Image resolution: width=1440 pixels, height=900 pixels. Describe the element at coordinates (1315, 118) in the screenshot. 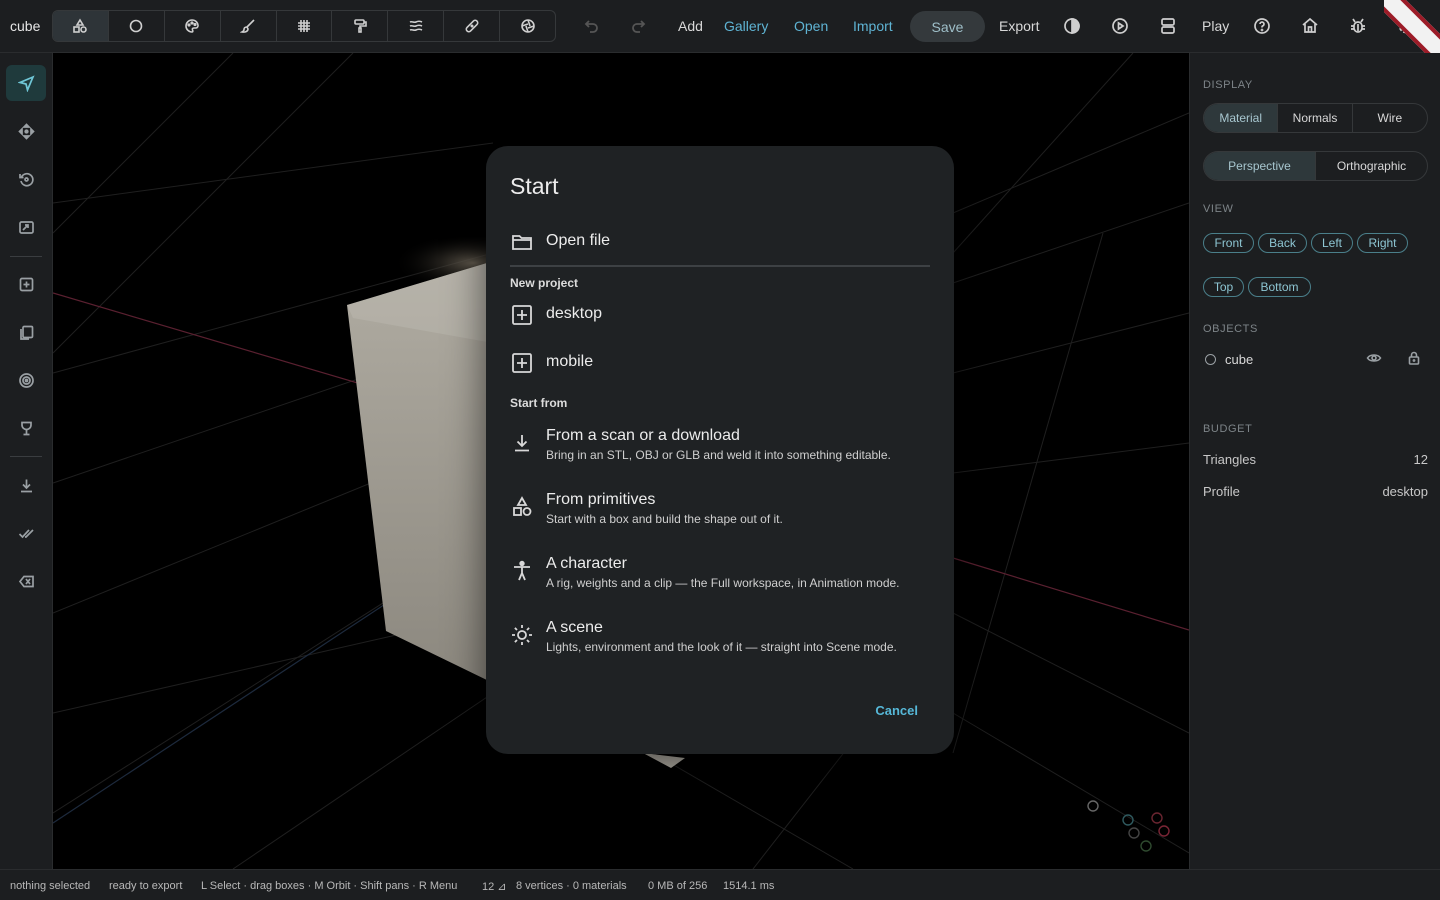

I see `shading-normals-option: Normals` at that location.